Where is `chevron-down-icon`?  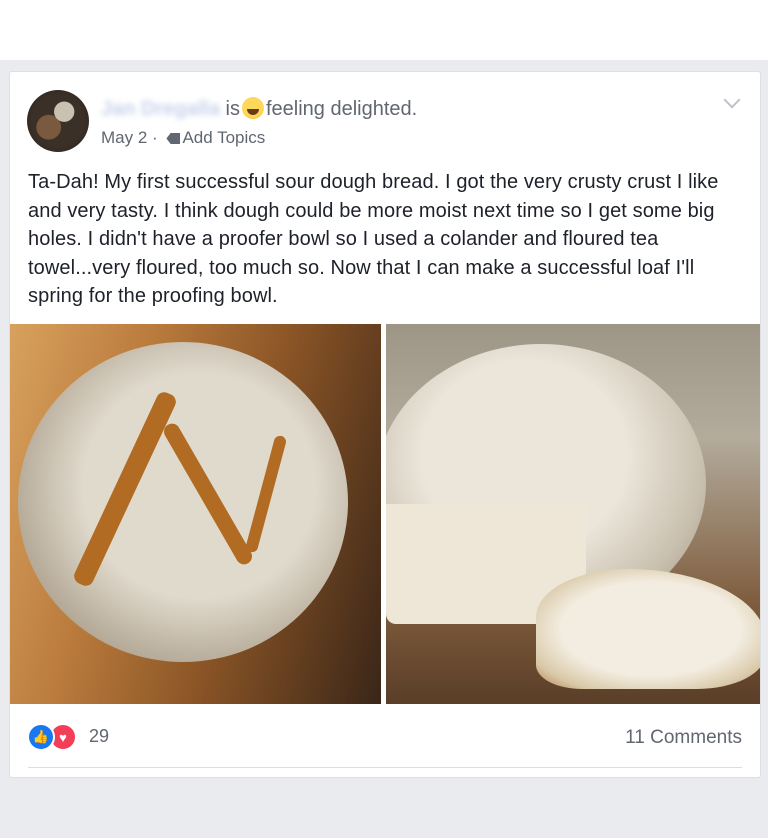
chevron-down-icon is located at coordinates (732, 100).